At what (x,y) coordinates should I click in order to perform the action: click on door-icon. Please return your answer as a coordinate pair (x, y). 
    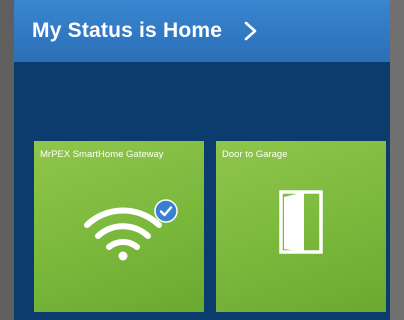
    Looking at the image, I should click on (301, 222).